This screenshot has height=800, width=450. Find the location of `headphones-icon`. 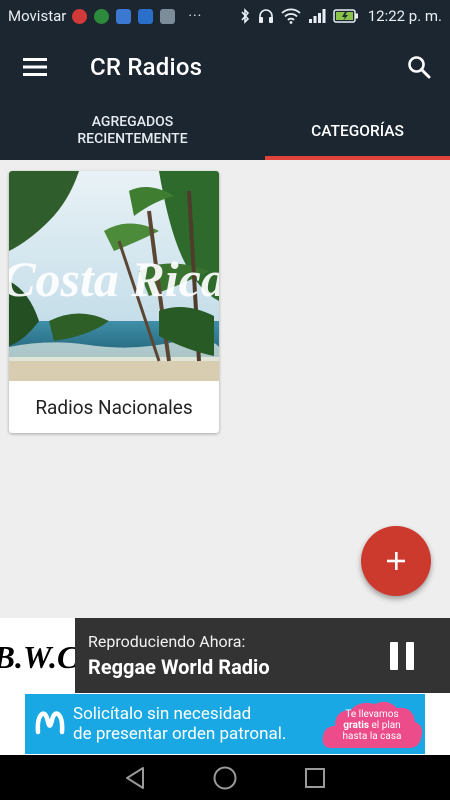

headphones-icon is located at coordinates (265, 16).